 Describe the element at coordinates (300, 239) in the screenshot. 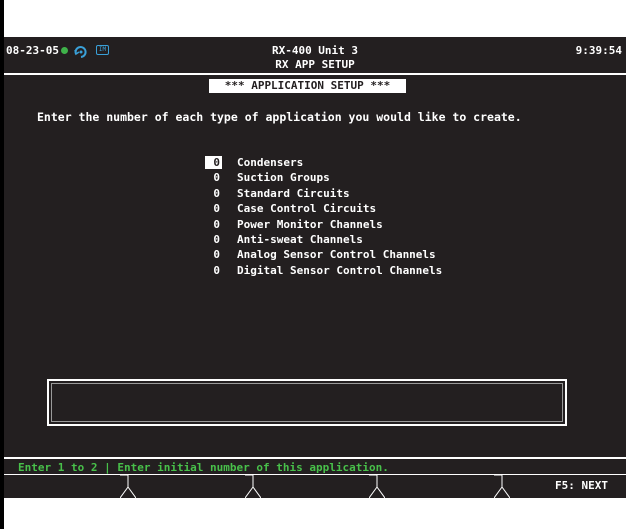

I see `application-label: Anti-sweat Channels` at that location.